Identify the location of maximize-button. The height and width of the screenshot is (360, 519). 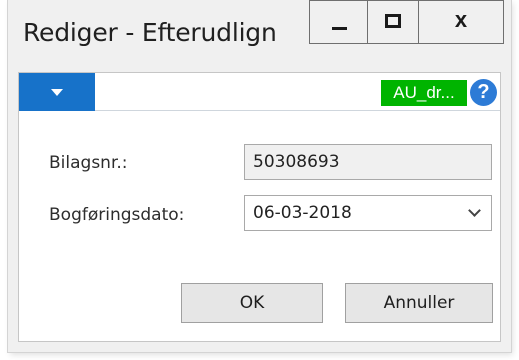
(393, 22).